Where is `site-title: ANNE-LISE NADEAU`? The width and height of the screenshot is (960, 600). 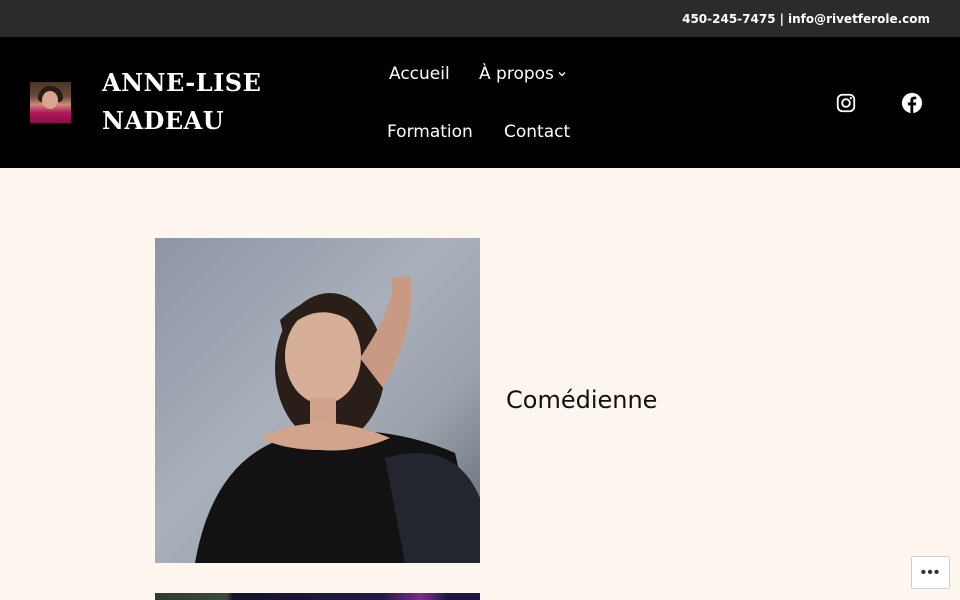 site-title: ANNE-LISE NADEAU is located at coordinates (202, 102).